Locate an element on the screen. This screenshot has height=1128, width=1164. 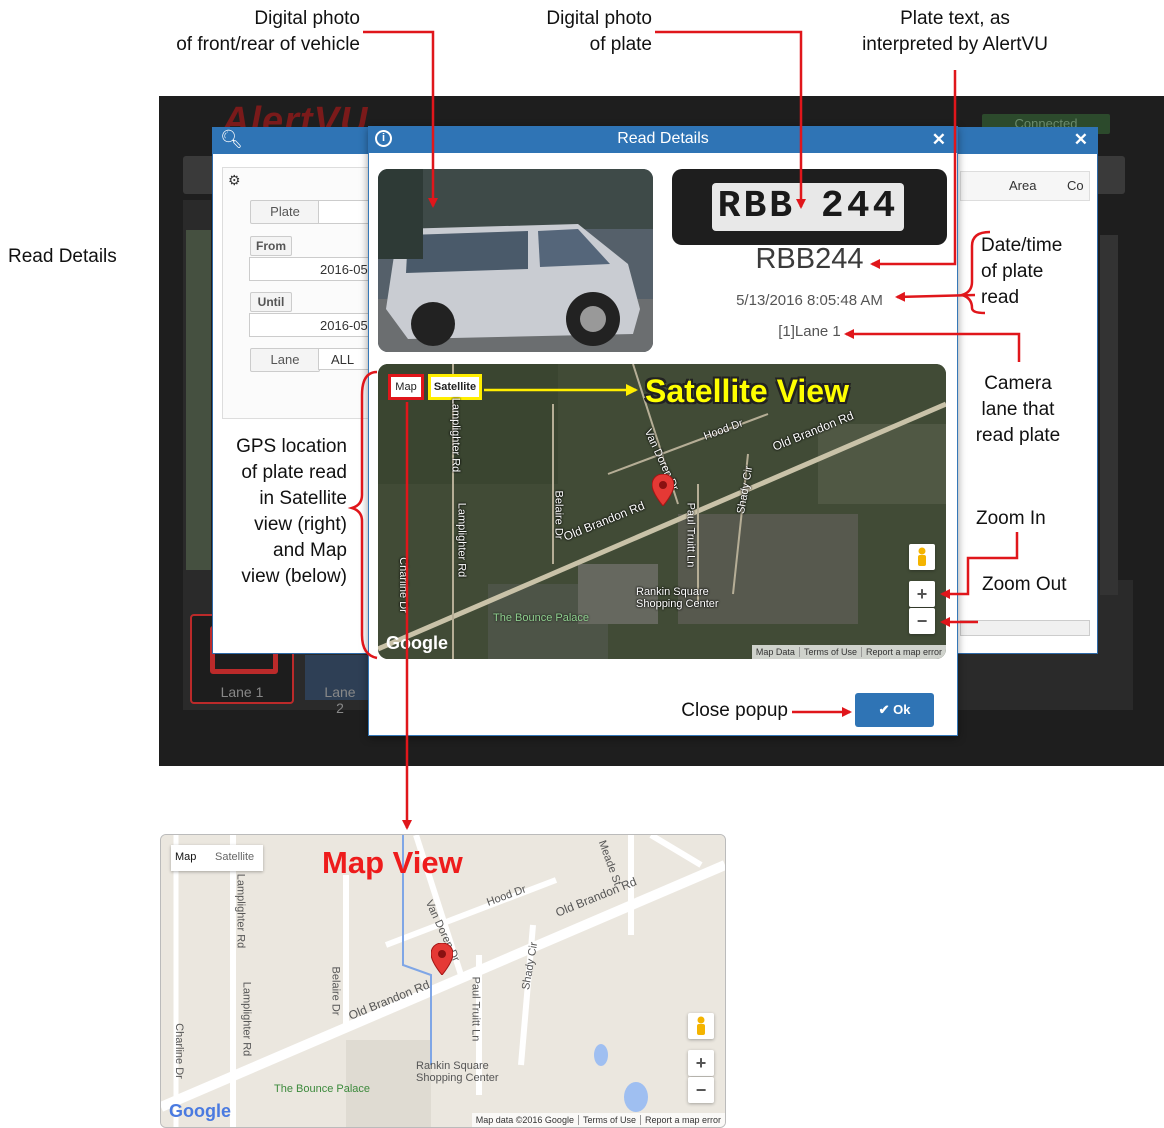
callout-vehicle-photo: Digital photo of front/rear of vehicle is located at coordinates (255, 32).